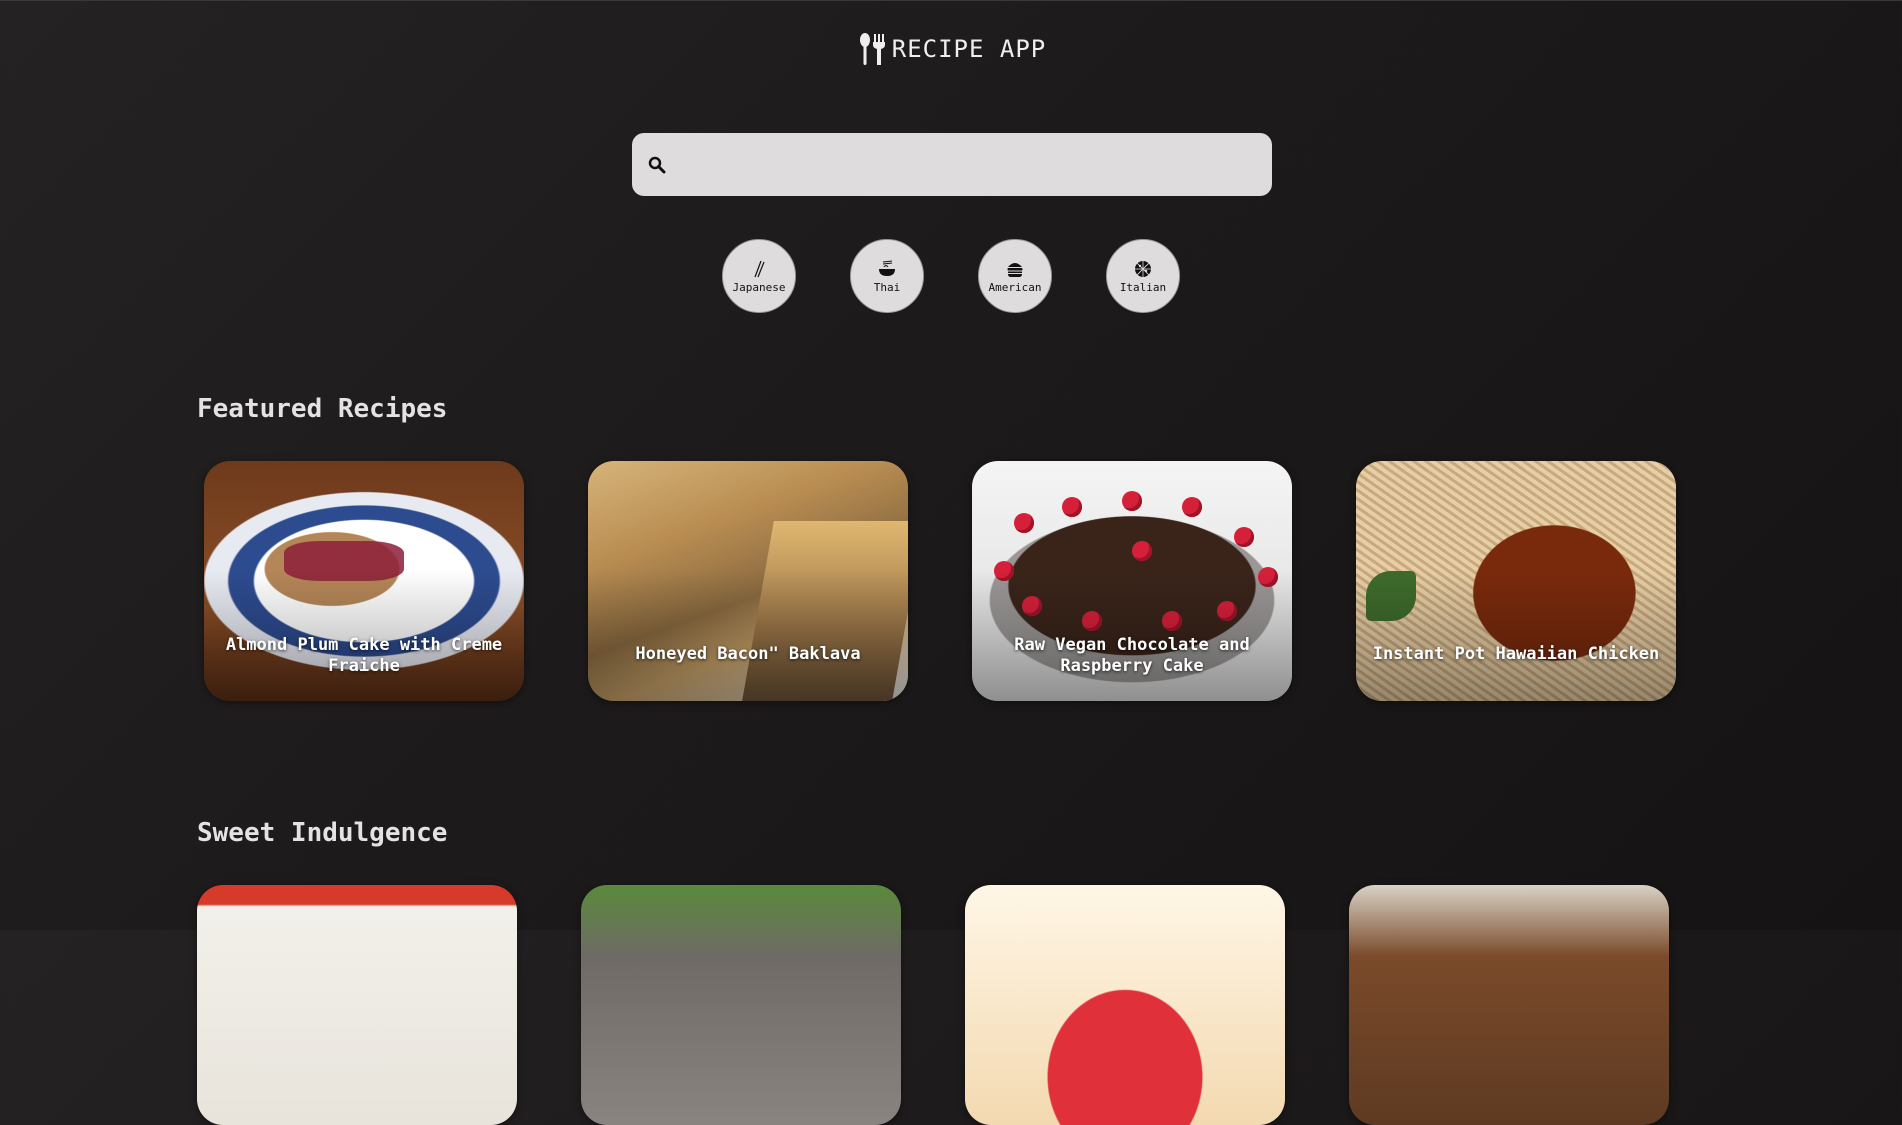 The image size is (1902, 1125). I want to click on recipe-card: Almond Plum Cake with Creme Fraiche, so click(364, 581).